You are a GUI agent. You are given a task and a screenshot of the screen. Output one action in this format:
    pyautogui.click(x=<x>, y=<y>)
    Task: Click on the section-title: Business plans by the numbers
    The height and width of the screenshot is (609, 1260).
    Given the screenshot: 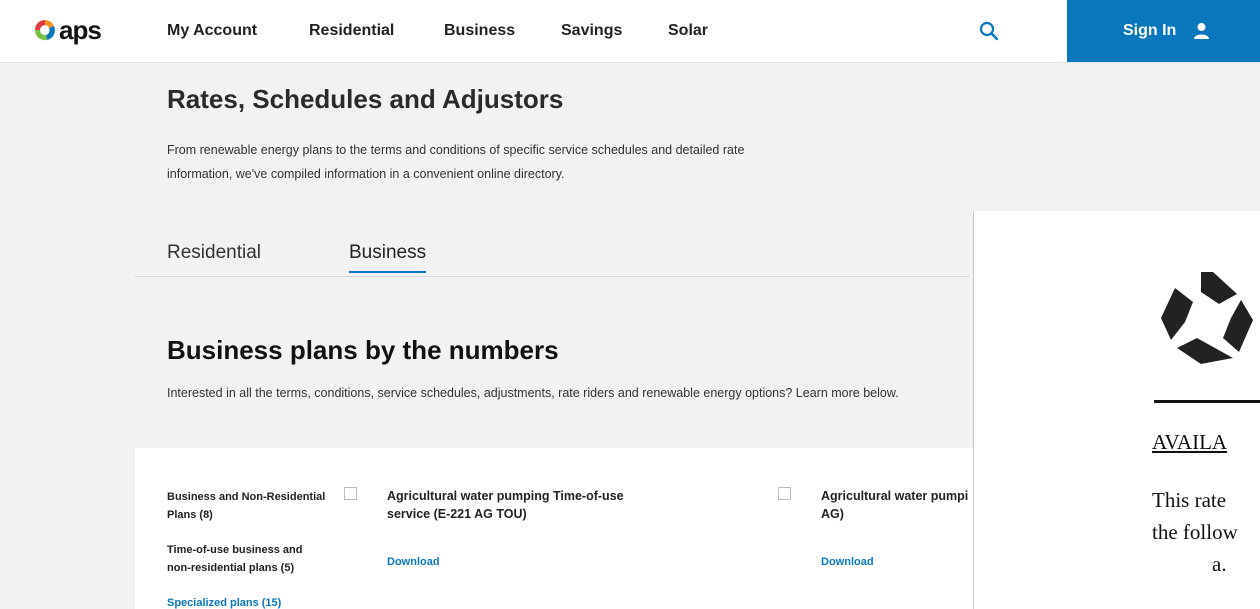 What is the action you would take?
    pyautogui.click(x=363, y=350)
    